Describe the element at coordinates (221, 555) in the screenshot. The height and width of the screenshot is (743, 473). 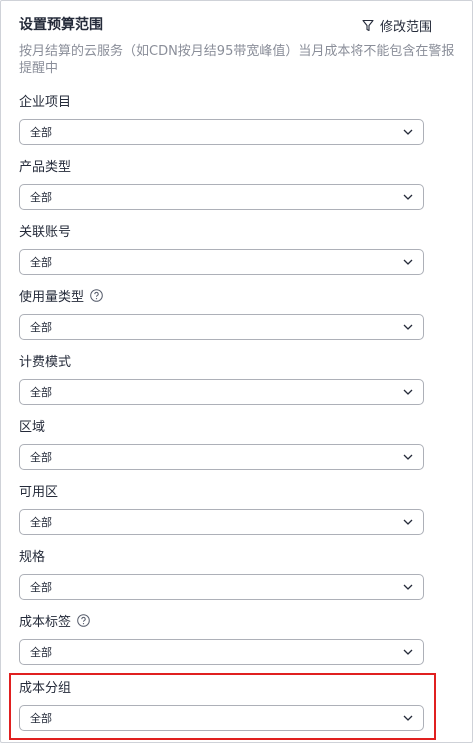
I see `field-label: 规格` at that location.